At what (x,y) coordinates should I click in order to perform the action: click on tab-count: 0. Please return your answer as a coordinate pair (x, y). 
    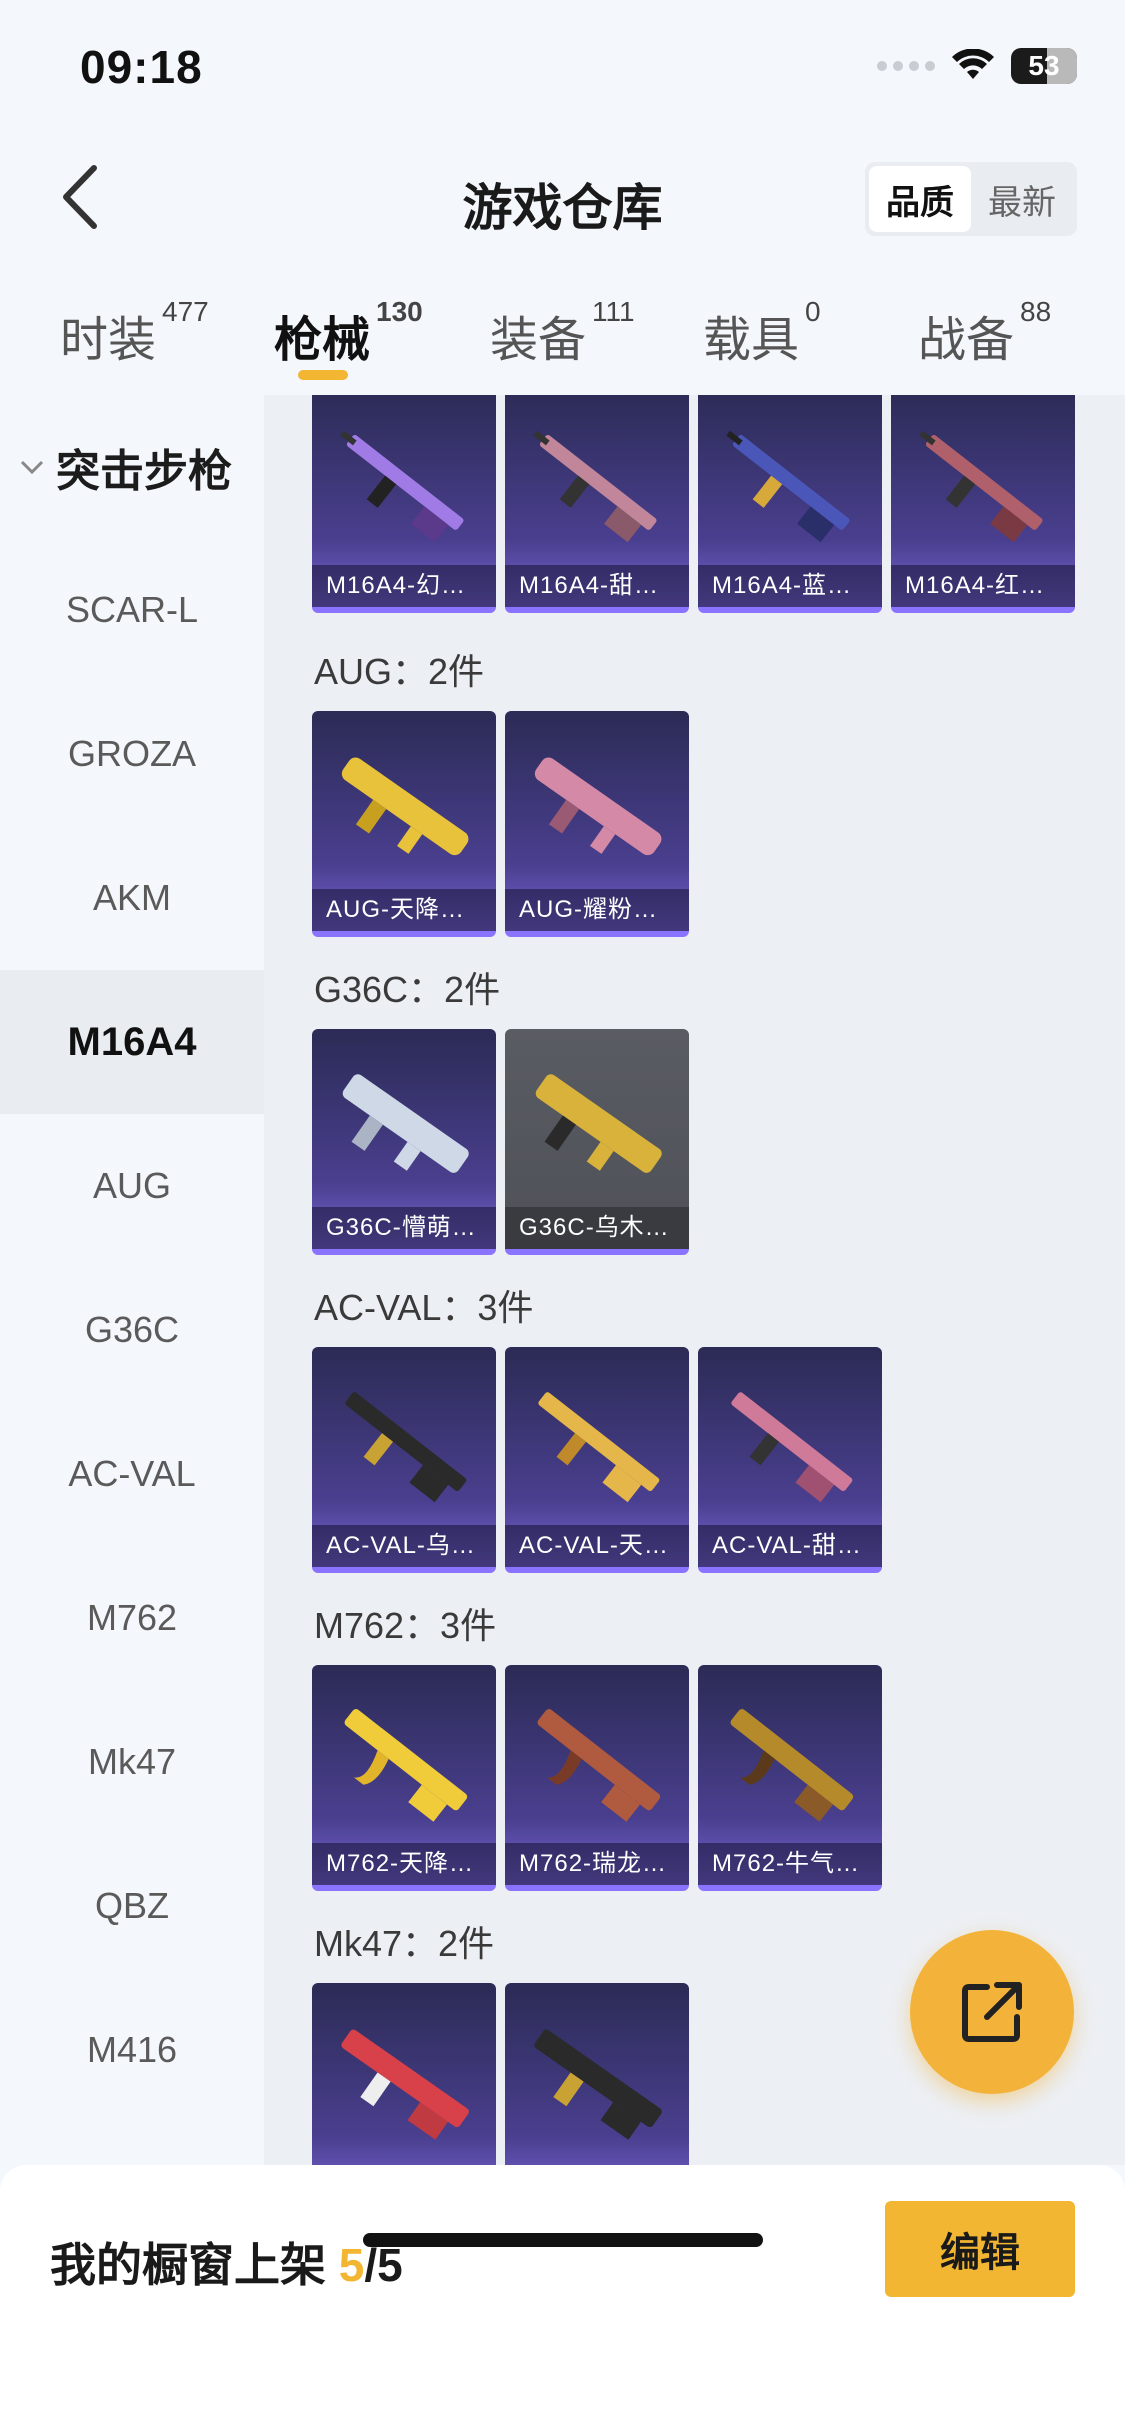
    Looking at the image, I should click on (813, 311).